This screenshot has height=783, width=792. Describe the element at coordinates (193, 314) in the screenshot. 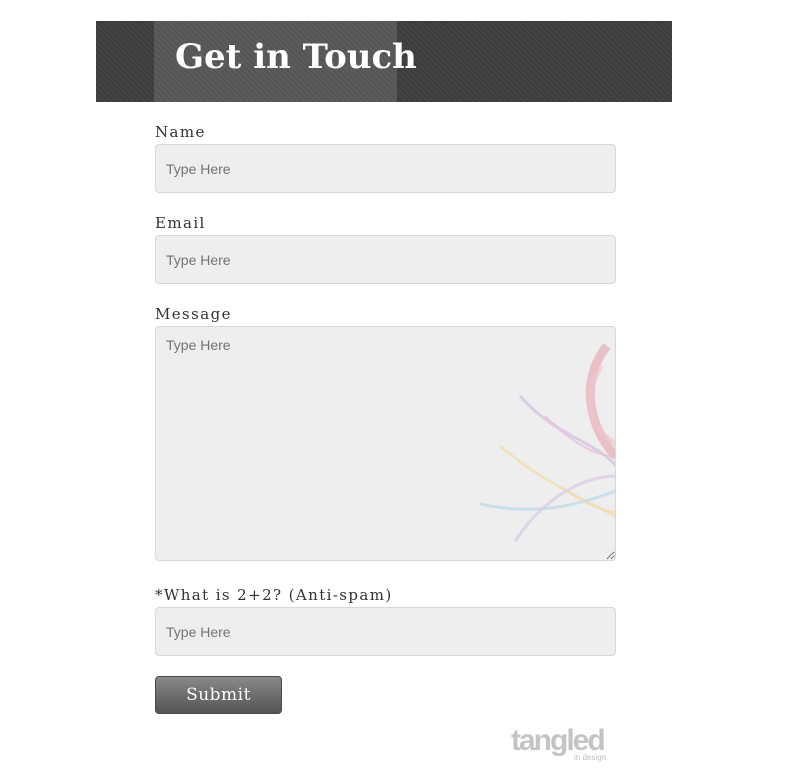

I see `message-label: Message` at that location.